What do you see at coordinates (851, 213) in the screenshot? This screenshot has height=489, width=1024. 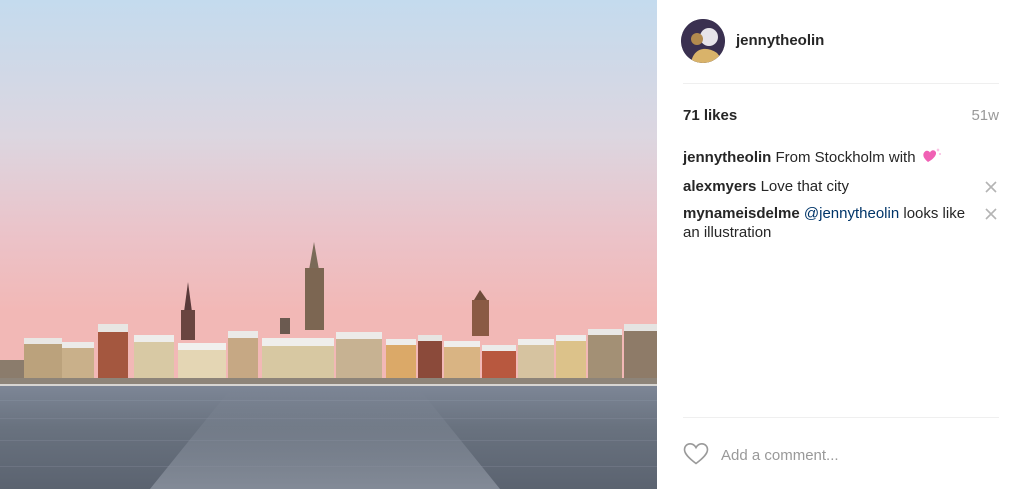 I see `comment-mention: @jennytheolin` at bounding box center [851, 213].